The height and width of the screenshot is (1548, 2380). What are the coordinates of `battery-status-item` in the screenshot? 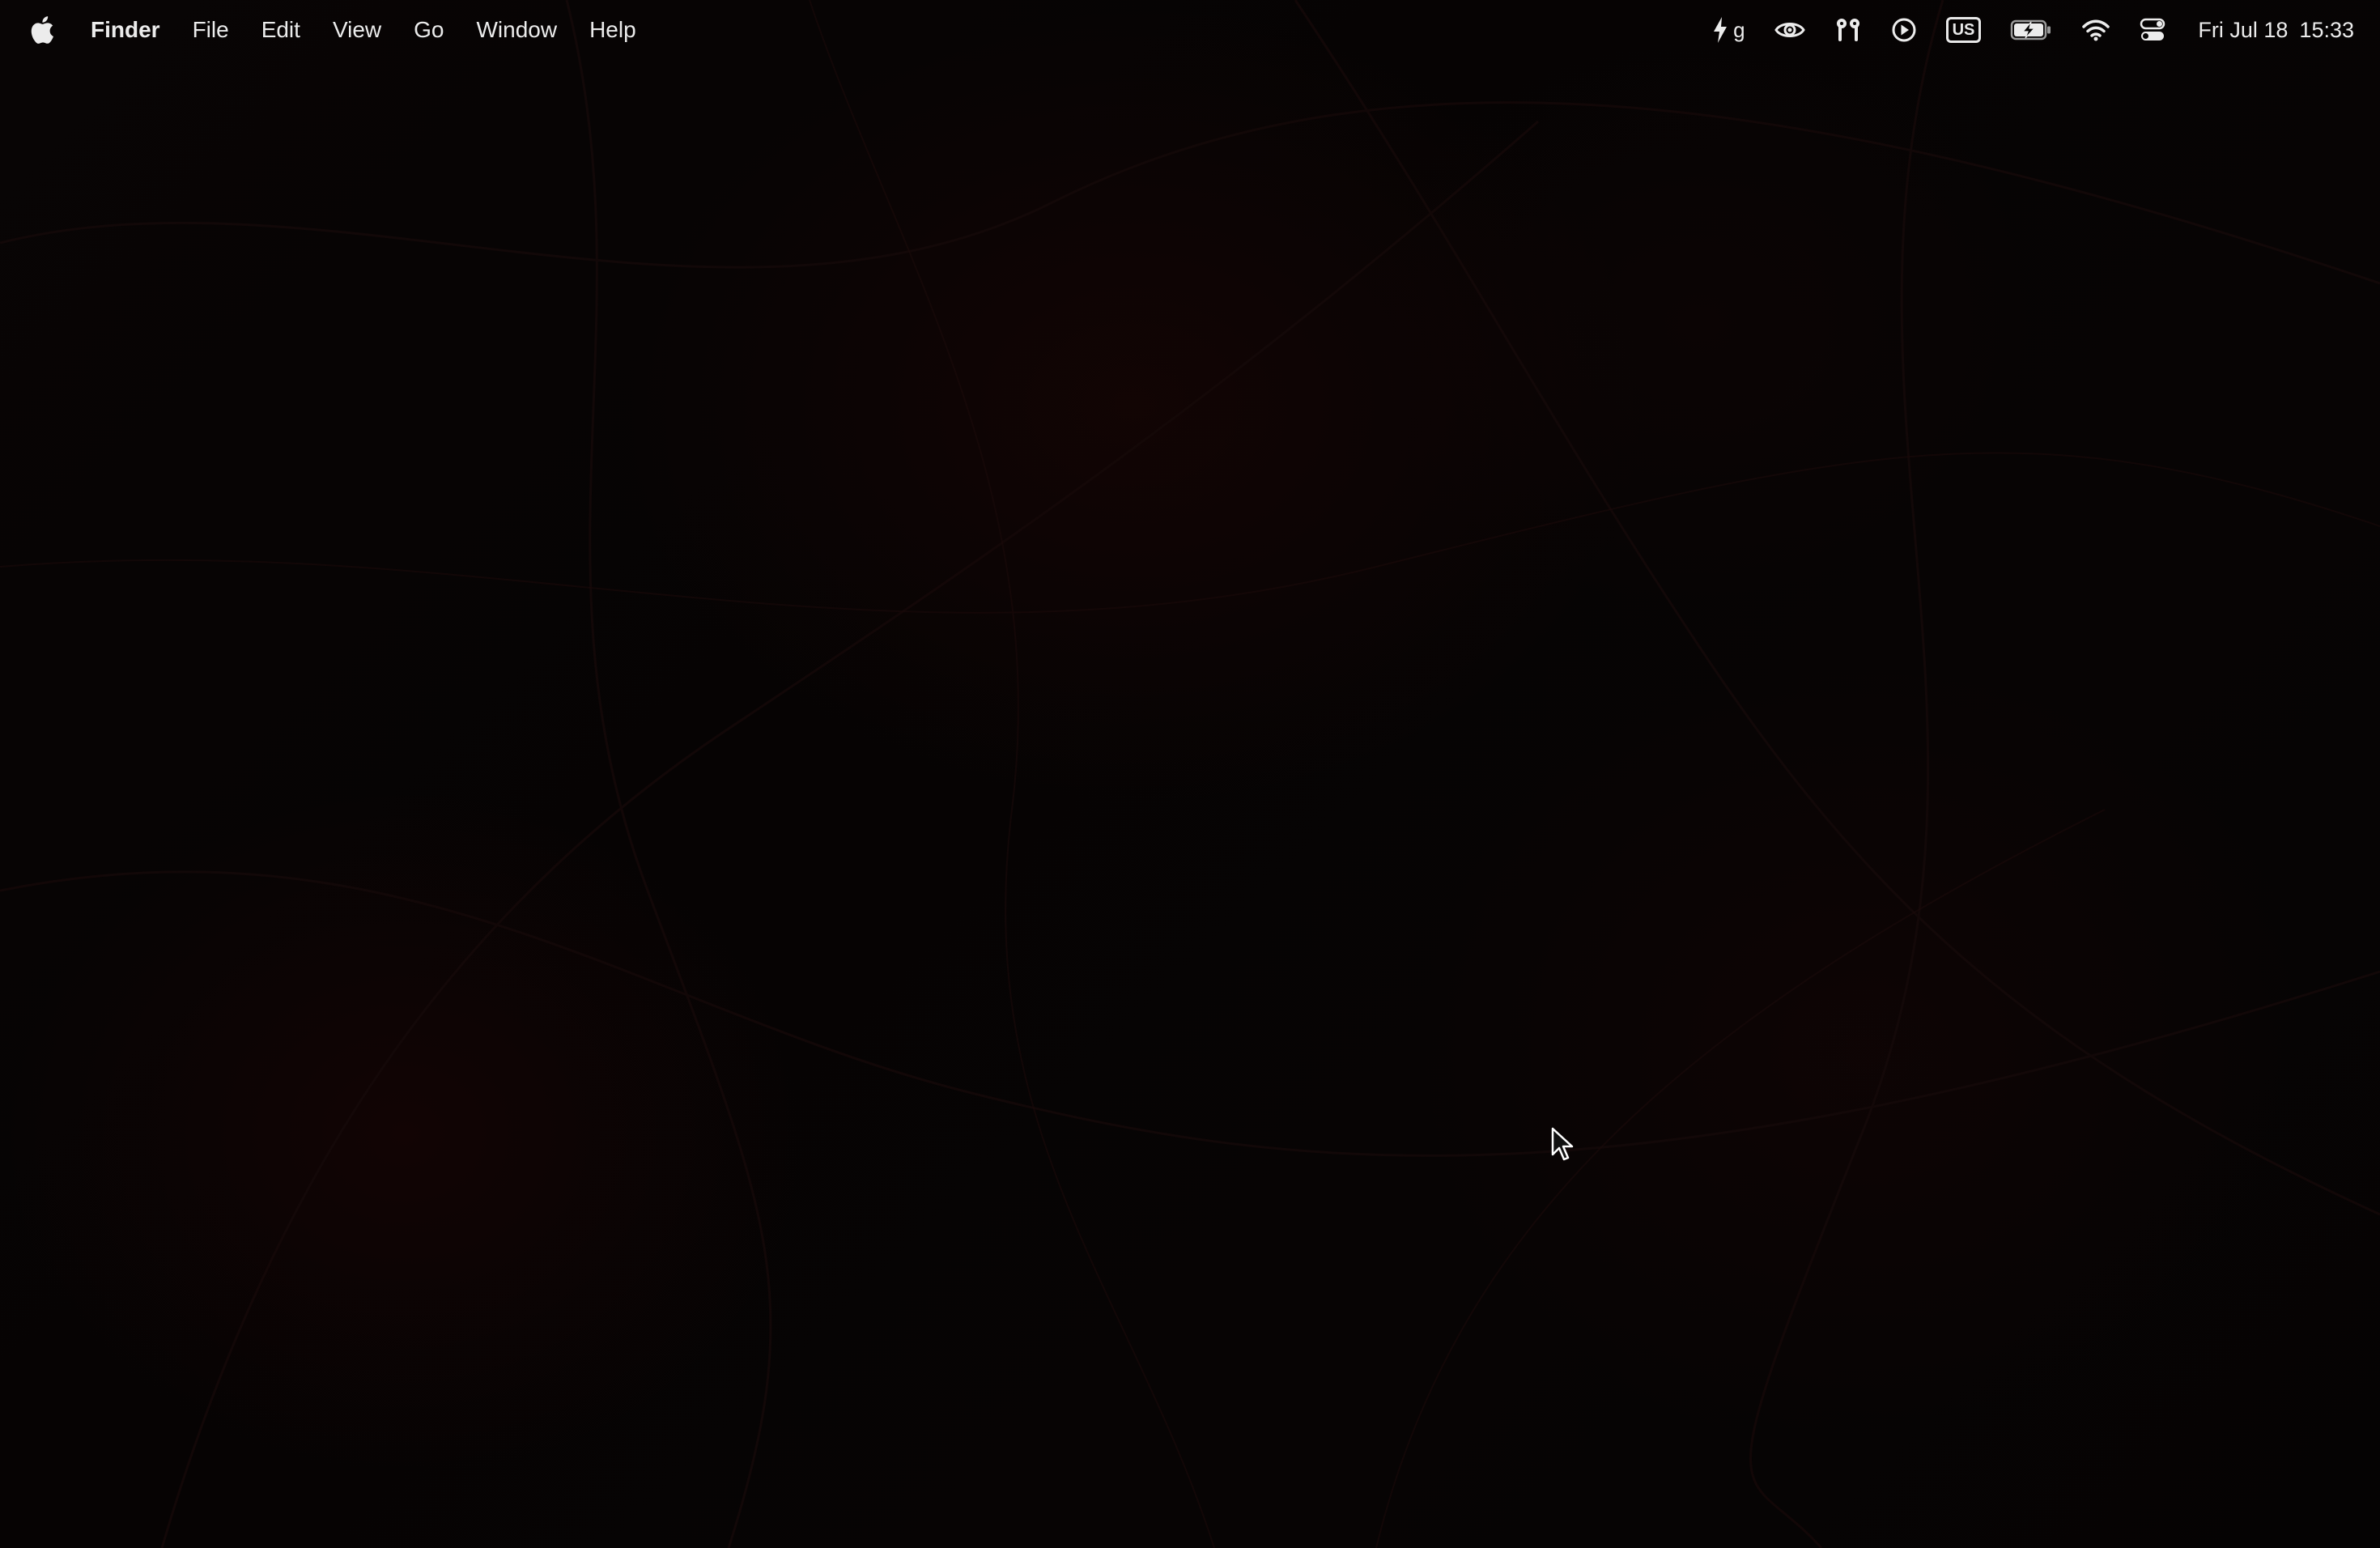 It's located at (2031, 30).